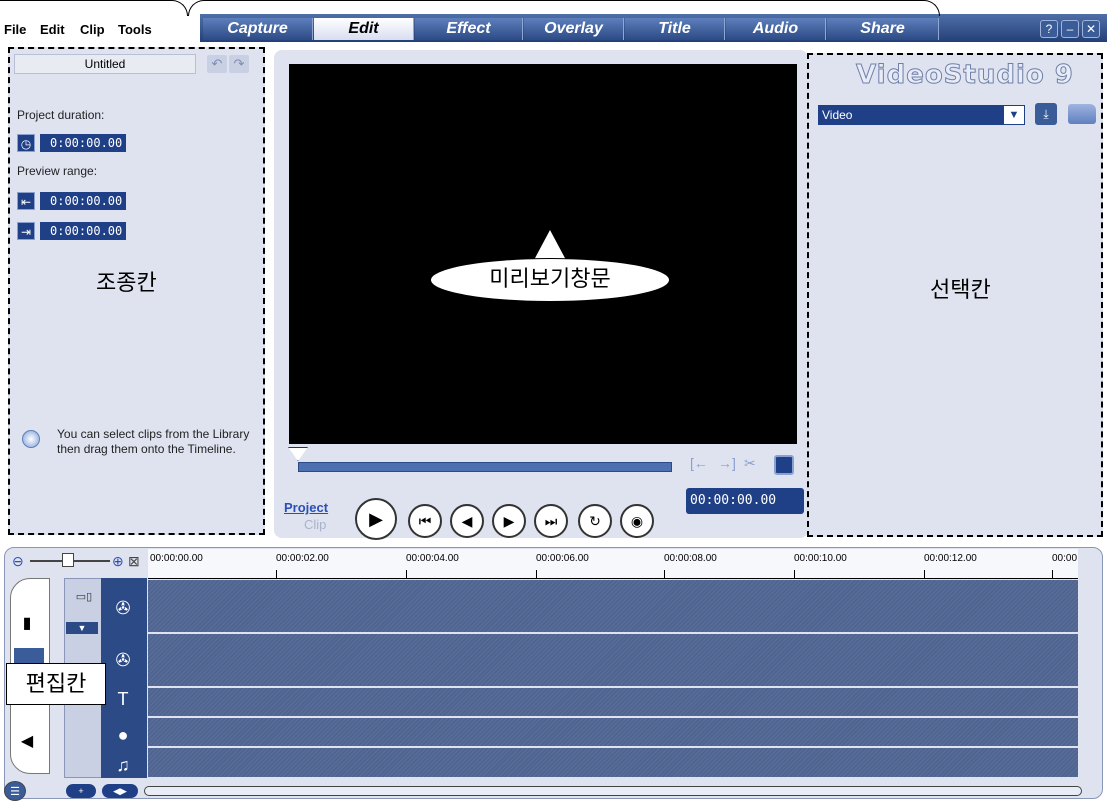  Describe the element at coordinates (120, 791) in the screenshot. I see `scroll-arrows-icon: ◀▶` at that location.